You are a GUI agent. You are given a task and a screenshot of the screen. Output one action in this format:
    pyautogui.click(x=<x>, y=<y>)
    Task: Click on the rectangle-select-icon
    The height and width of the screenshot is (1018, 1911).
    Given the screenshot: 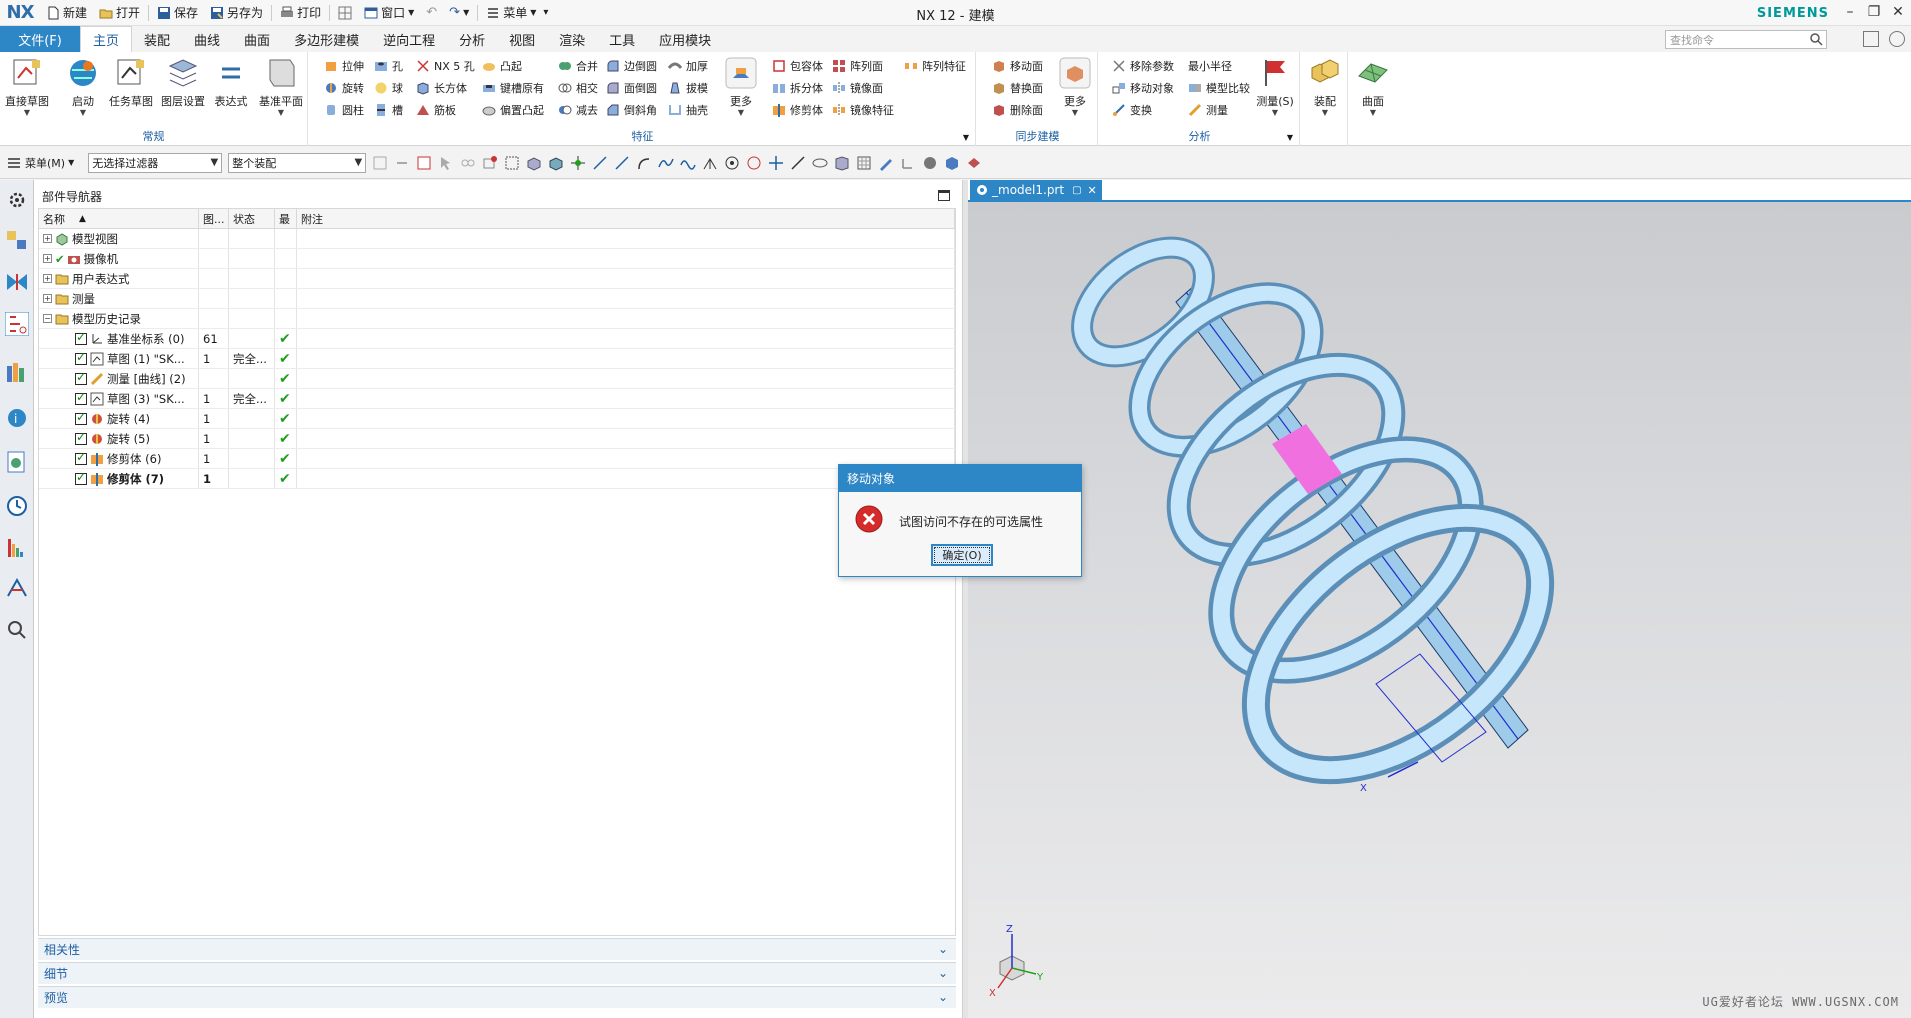 What is the action you would take?
    pyautogui.click(x=512, y=163)
    